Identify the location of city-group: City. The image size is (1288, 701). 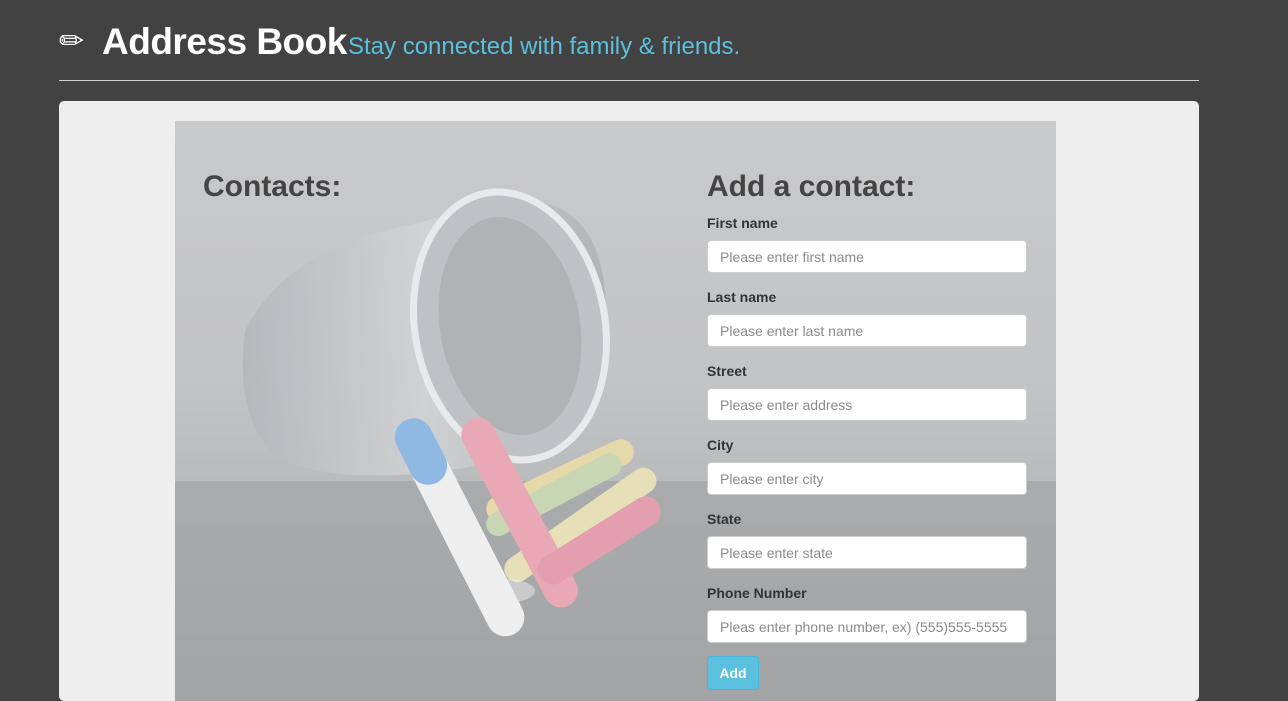
(867, 465).